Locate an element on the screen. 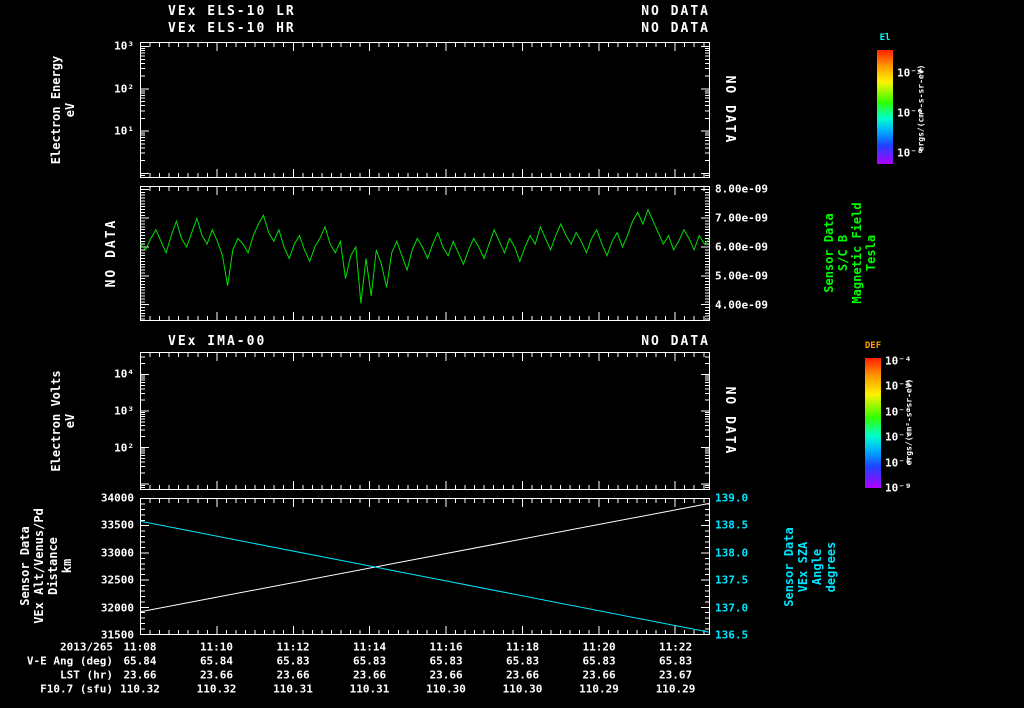  panel4-left-ytick-label: 33000 is located at coordinates (117, 553).